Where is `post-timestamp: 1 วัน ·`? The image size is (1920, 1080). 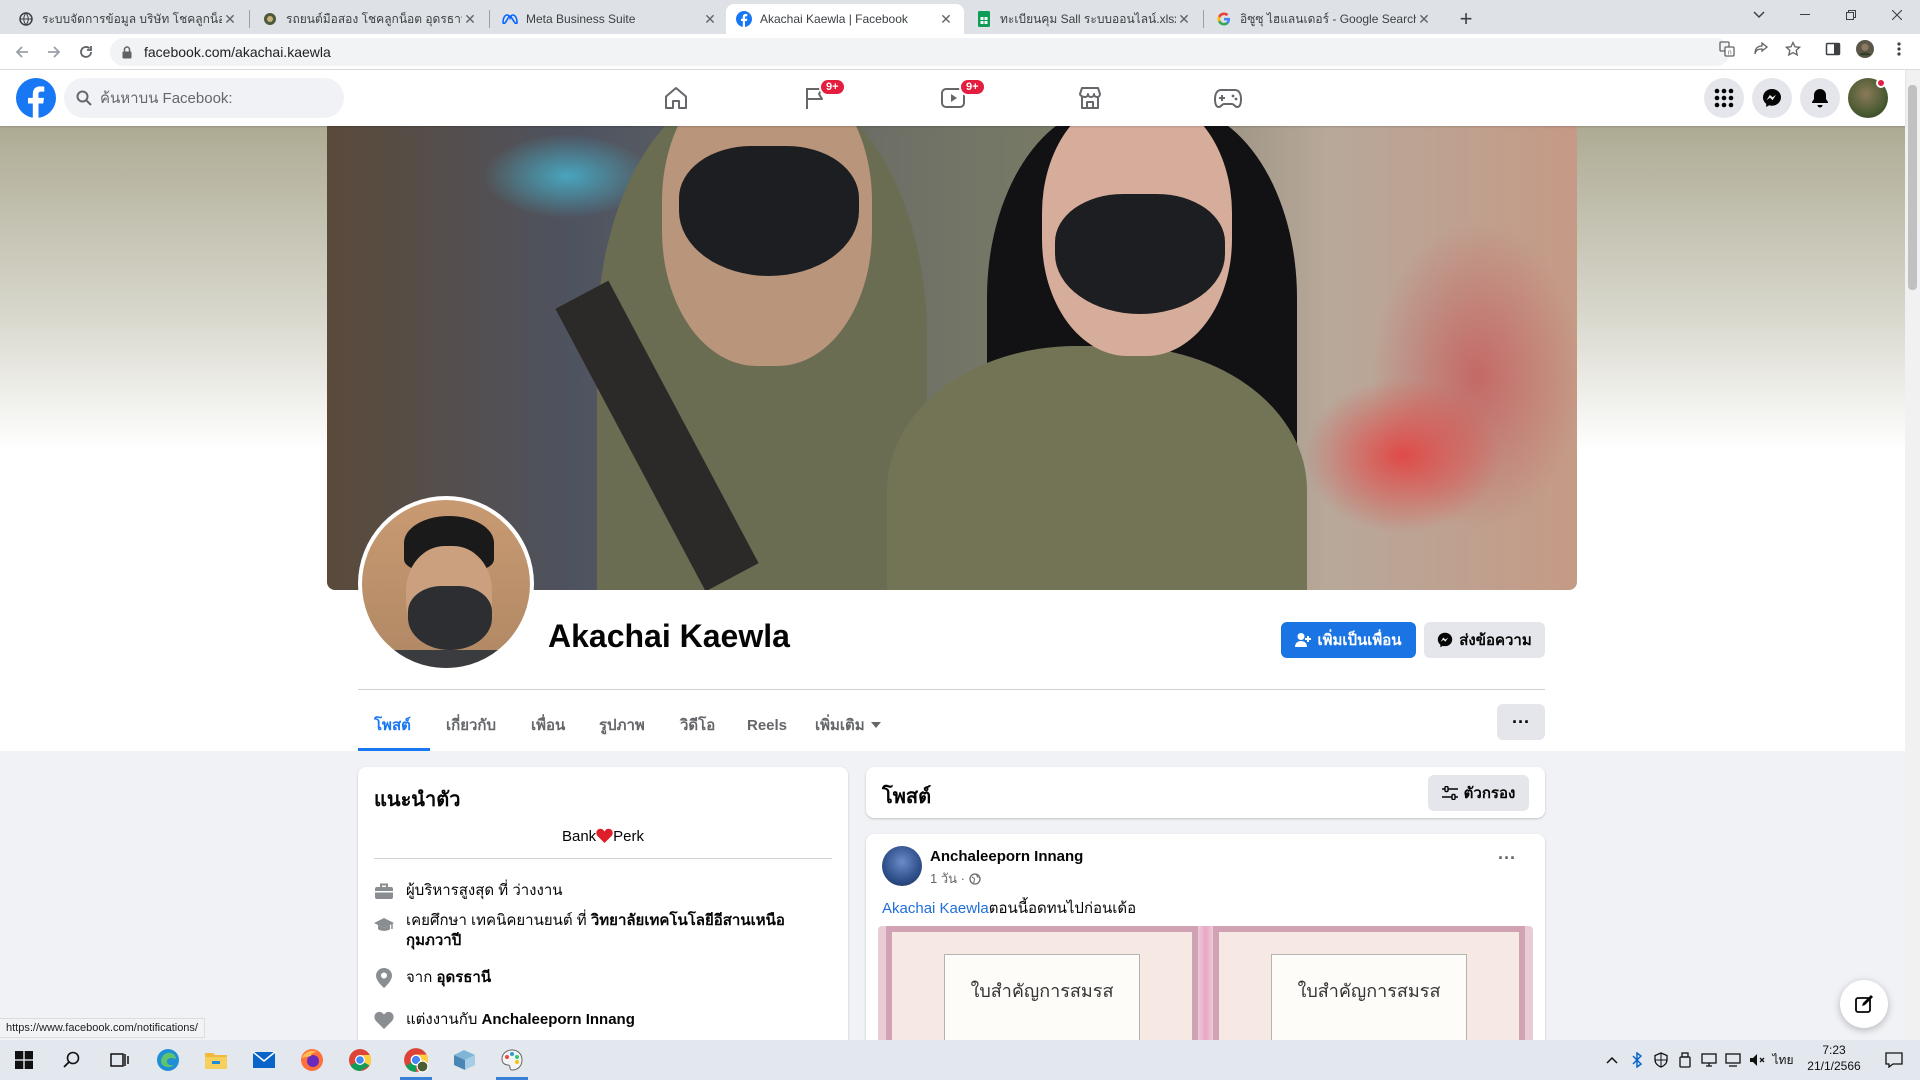
post-timestamp: 1 วัน · is located at coordinates (955, 878).